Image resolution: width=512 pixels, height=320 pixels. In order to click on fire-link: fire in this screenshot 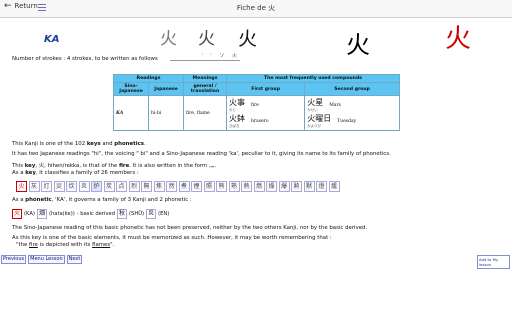, I will do `click(33, 245)`.